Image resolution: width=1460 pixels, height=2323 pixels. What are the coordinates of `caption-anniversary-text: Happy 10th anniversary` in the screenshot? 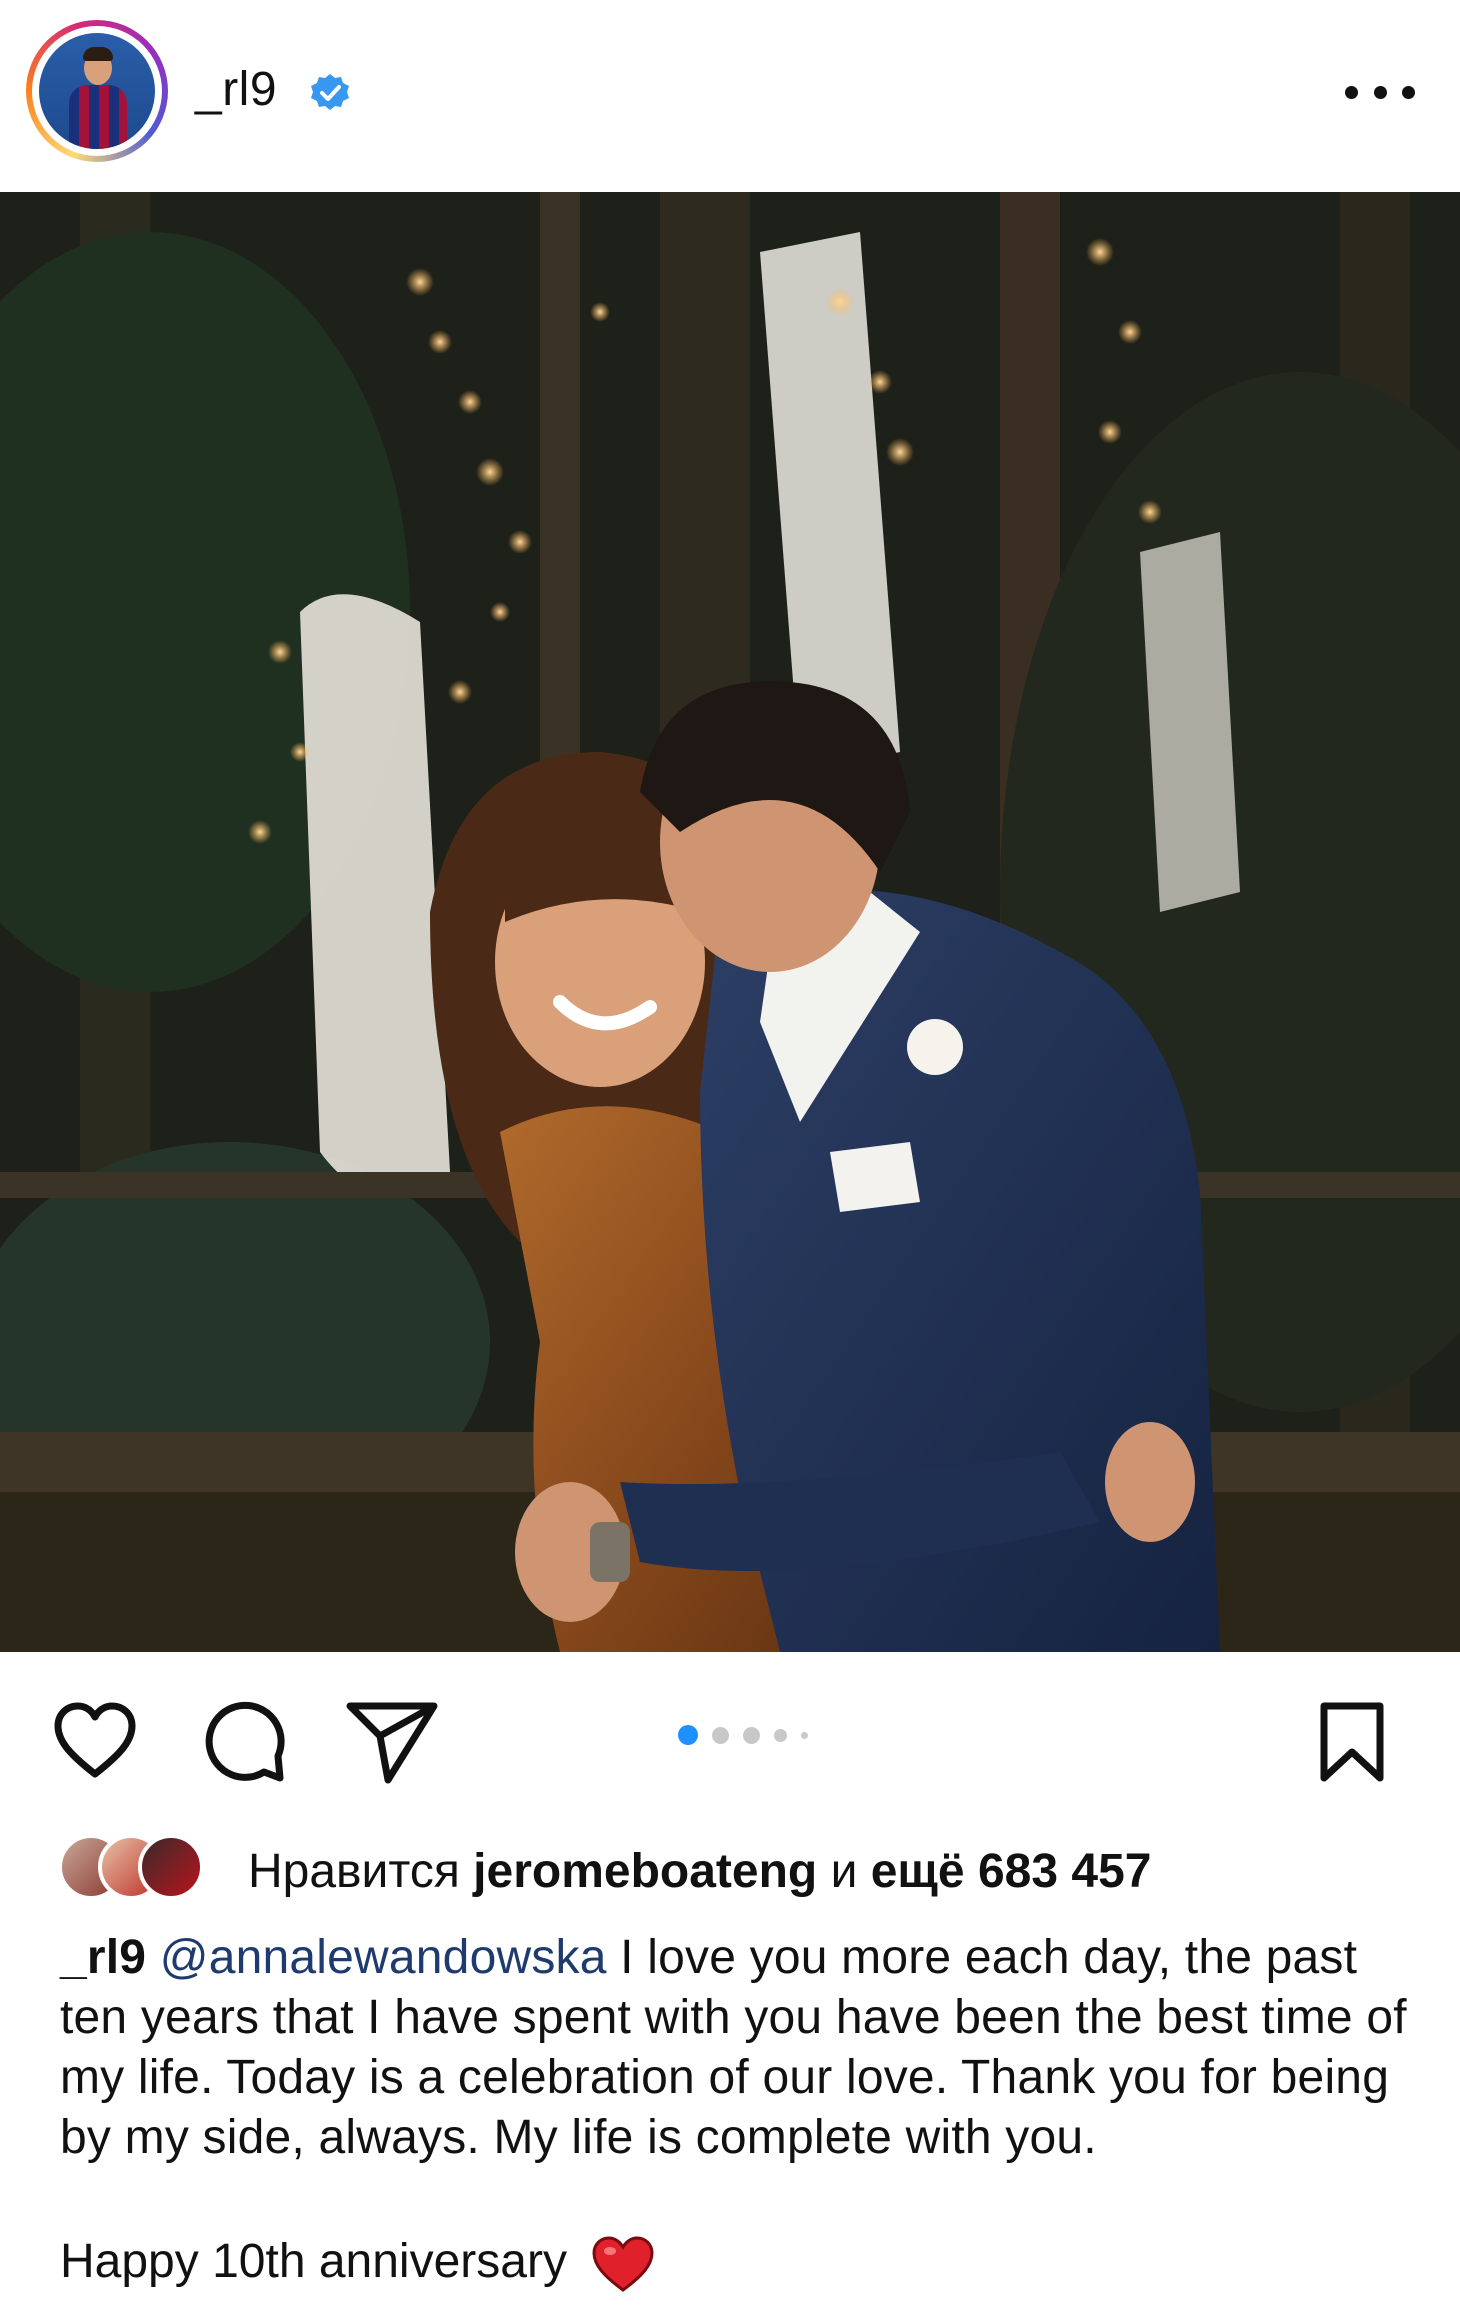 It's located at (313, 2261).